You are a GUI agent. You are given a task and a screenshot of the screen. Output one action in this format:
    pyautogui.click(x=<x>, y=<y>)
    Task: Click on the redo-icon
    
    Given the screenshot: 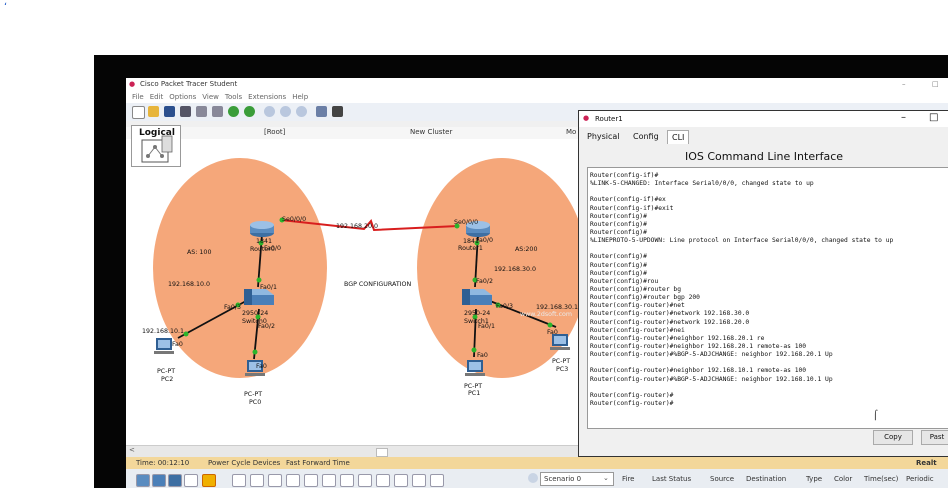 What is the action you would take?
    pyautogui.click(x=249, y=111)
    